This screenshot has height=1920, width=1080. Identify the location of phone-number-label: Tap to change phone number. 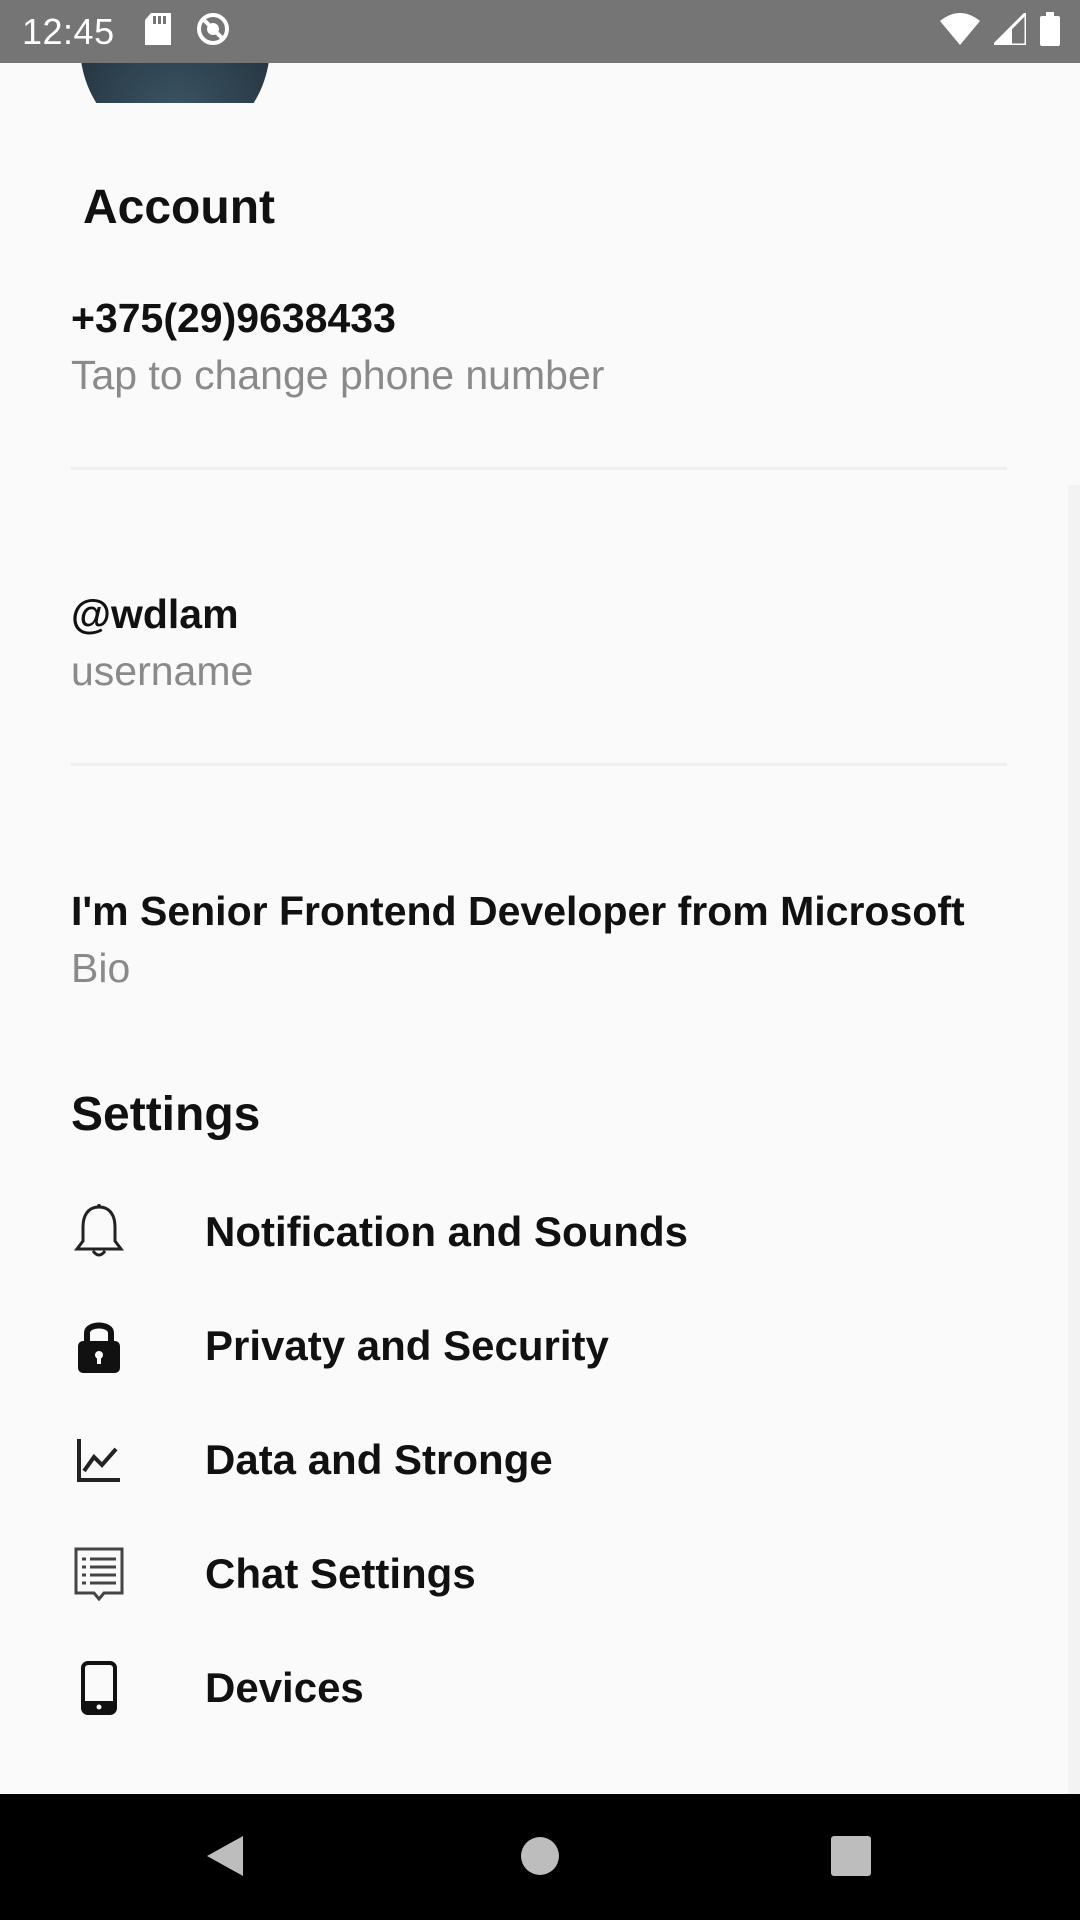
(337, 375).